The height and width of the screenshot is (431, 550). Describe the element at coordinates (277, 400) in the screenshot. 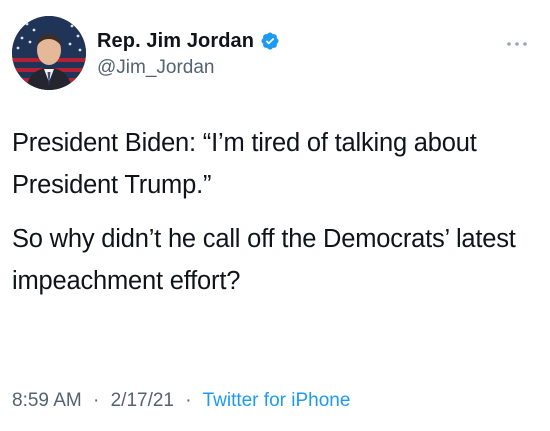

I see `tweet-source-link: Twitter for iPhone` at that location.